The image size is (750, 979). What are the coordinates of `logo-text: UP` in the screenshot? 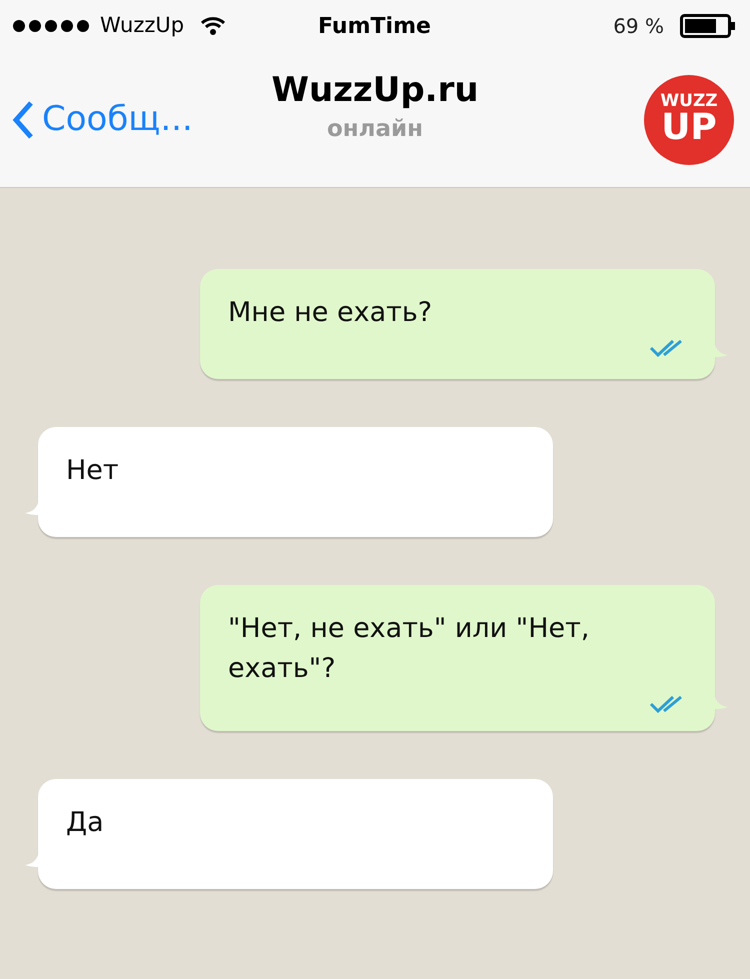 It's located at (689, 128).